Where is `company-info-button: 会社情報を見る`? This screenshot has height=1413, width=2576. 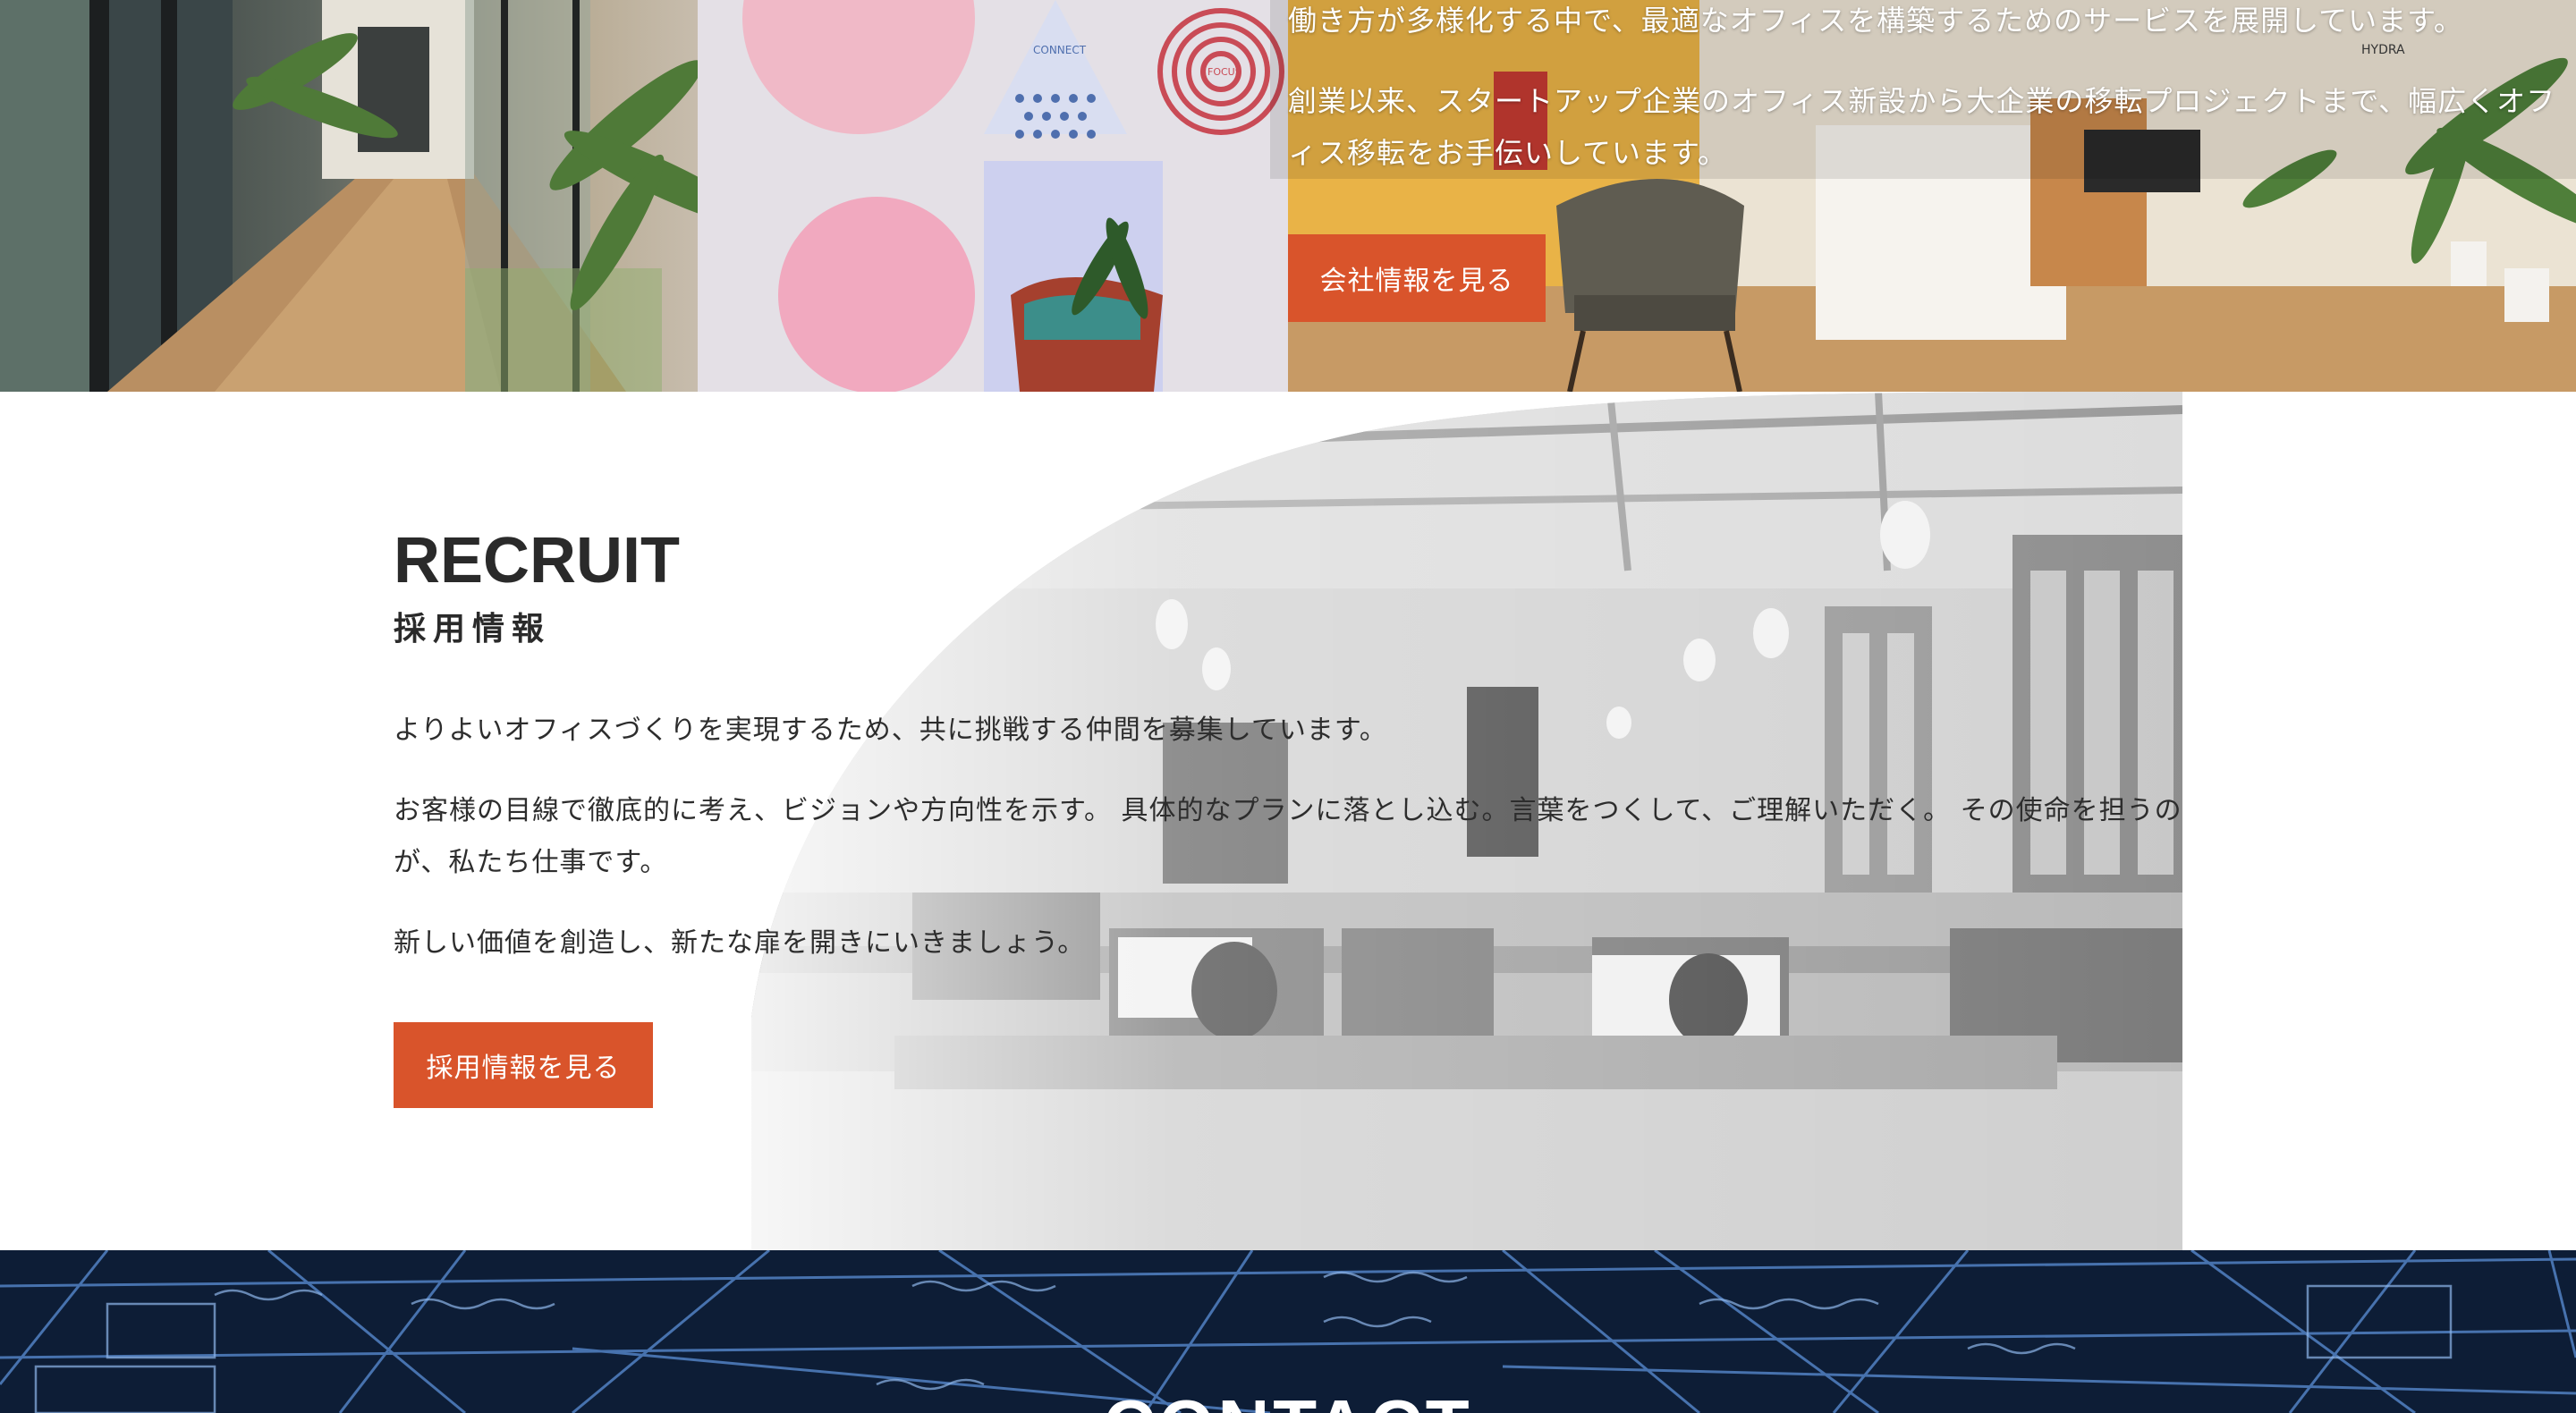
company-info-button: 会社情報を見る is located at coordinates (1417, 278).